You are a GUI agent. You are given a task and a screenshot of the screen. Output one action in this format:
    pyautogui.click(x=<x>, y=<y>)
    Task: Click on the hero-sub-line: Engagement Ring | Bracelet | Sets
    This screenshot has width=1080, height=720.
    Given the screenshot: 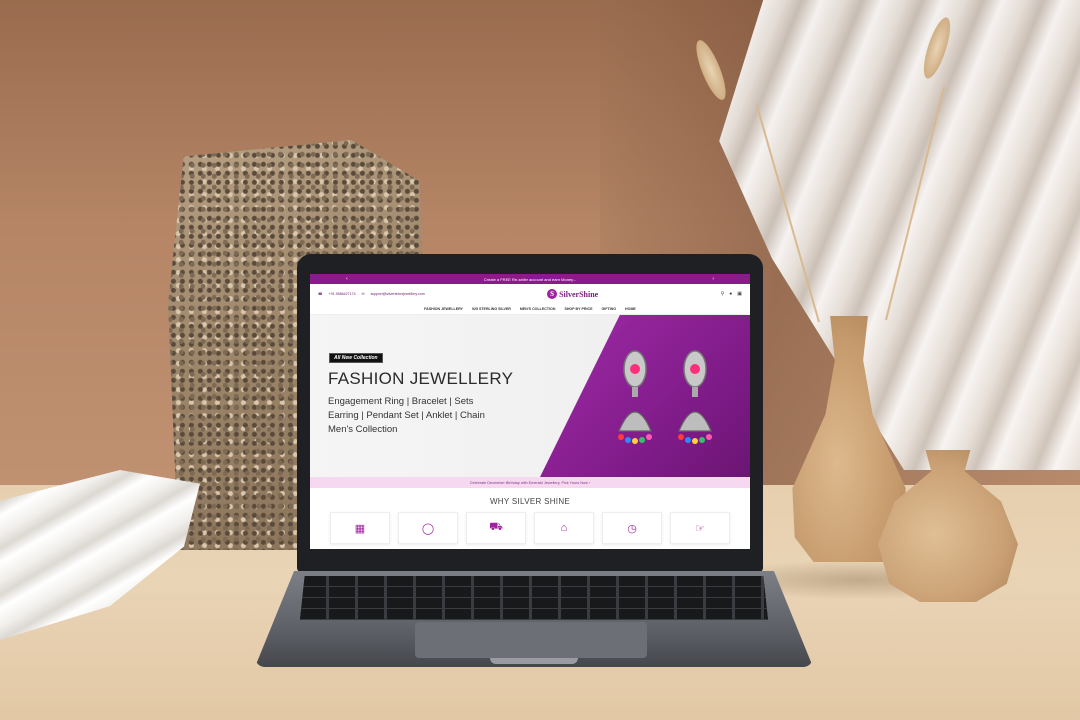 What is the action you would take?
    pyautogui.click(x=401, y=401)
    